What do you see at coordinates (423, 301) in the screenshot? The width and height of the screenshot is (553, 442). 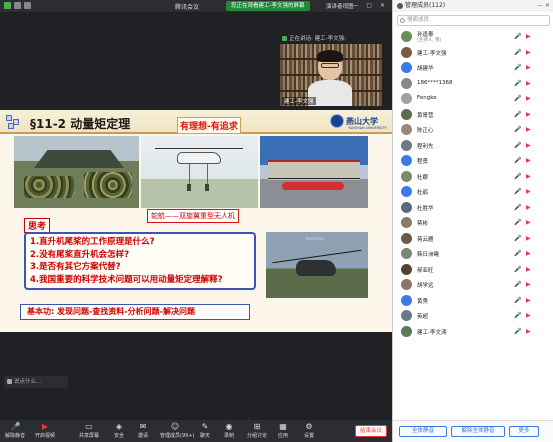 I see `participant-name: 黄秀` at bounding box center [423, 301].